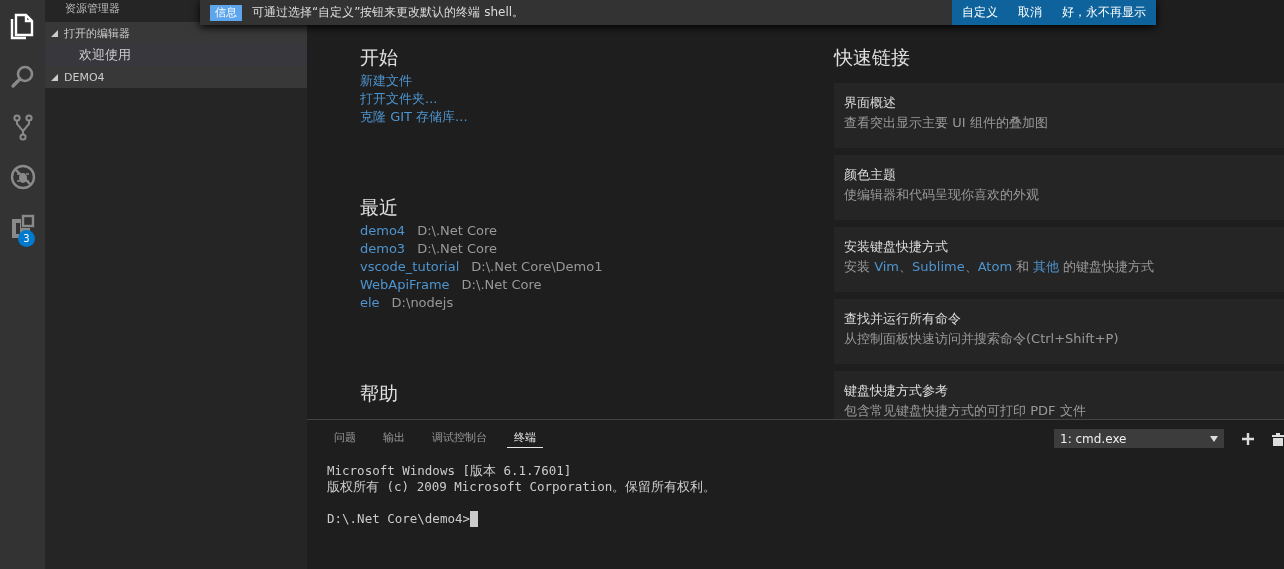  What do you see at coordinates (896, 247) in the screenshot?
I see `card-title: 安装键盘快捷方式` at bounding box center [896, 247].